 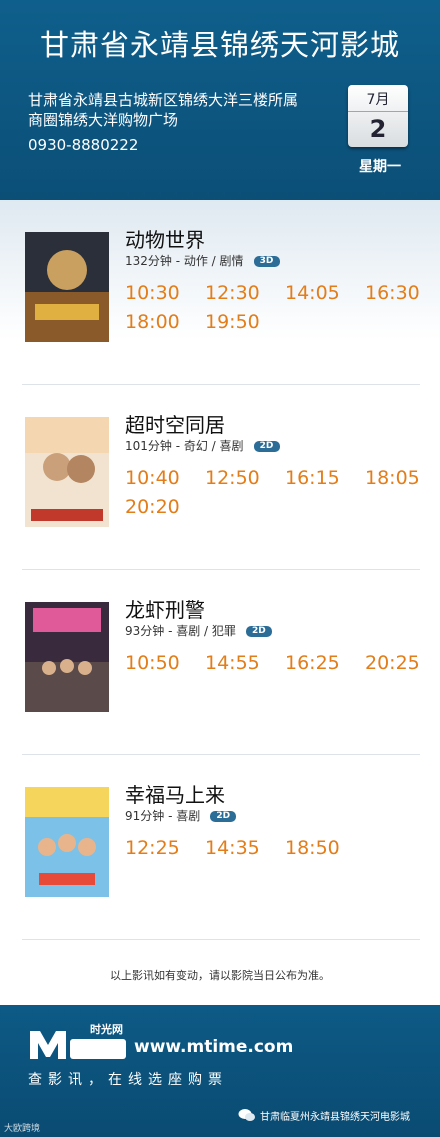 I want to click on movie-meta: 132分钟 - 动作 / 剧情 3D, so click(x=202, y=260).